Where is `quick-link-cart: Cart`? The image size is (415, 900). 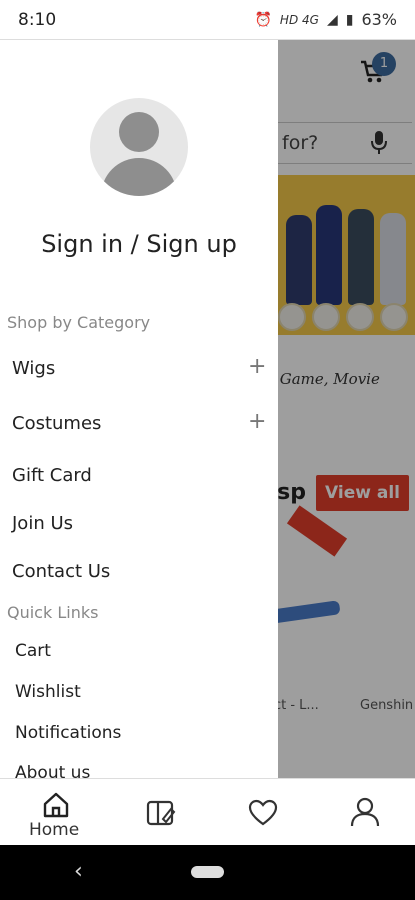
quick-link-cart: Cart is located at coordinates (33, 651).